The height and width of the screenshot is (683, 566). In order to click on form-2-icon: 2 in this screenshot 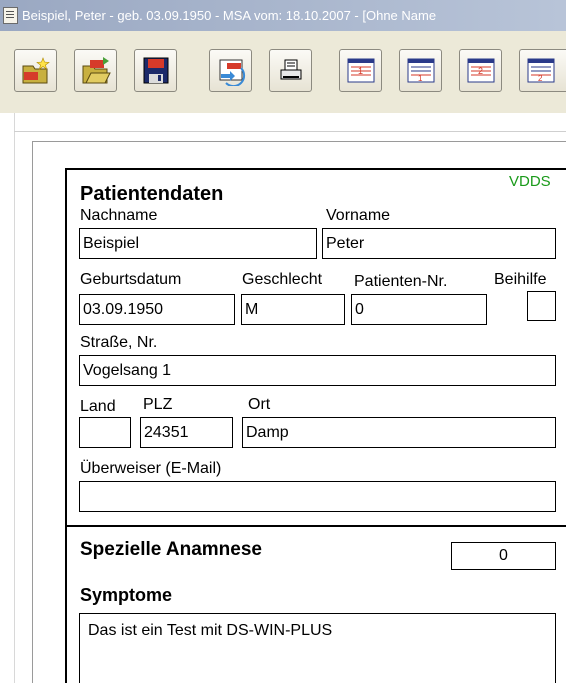, I will do `click(481, 70)`.